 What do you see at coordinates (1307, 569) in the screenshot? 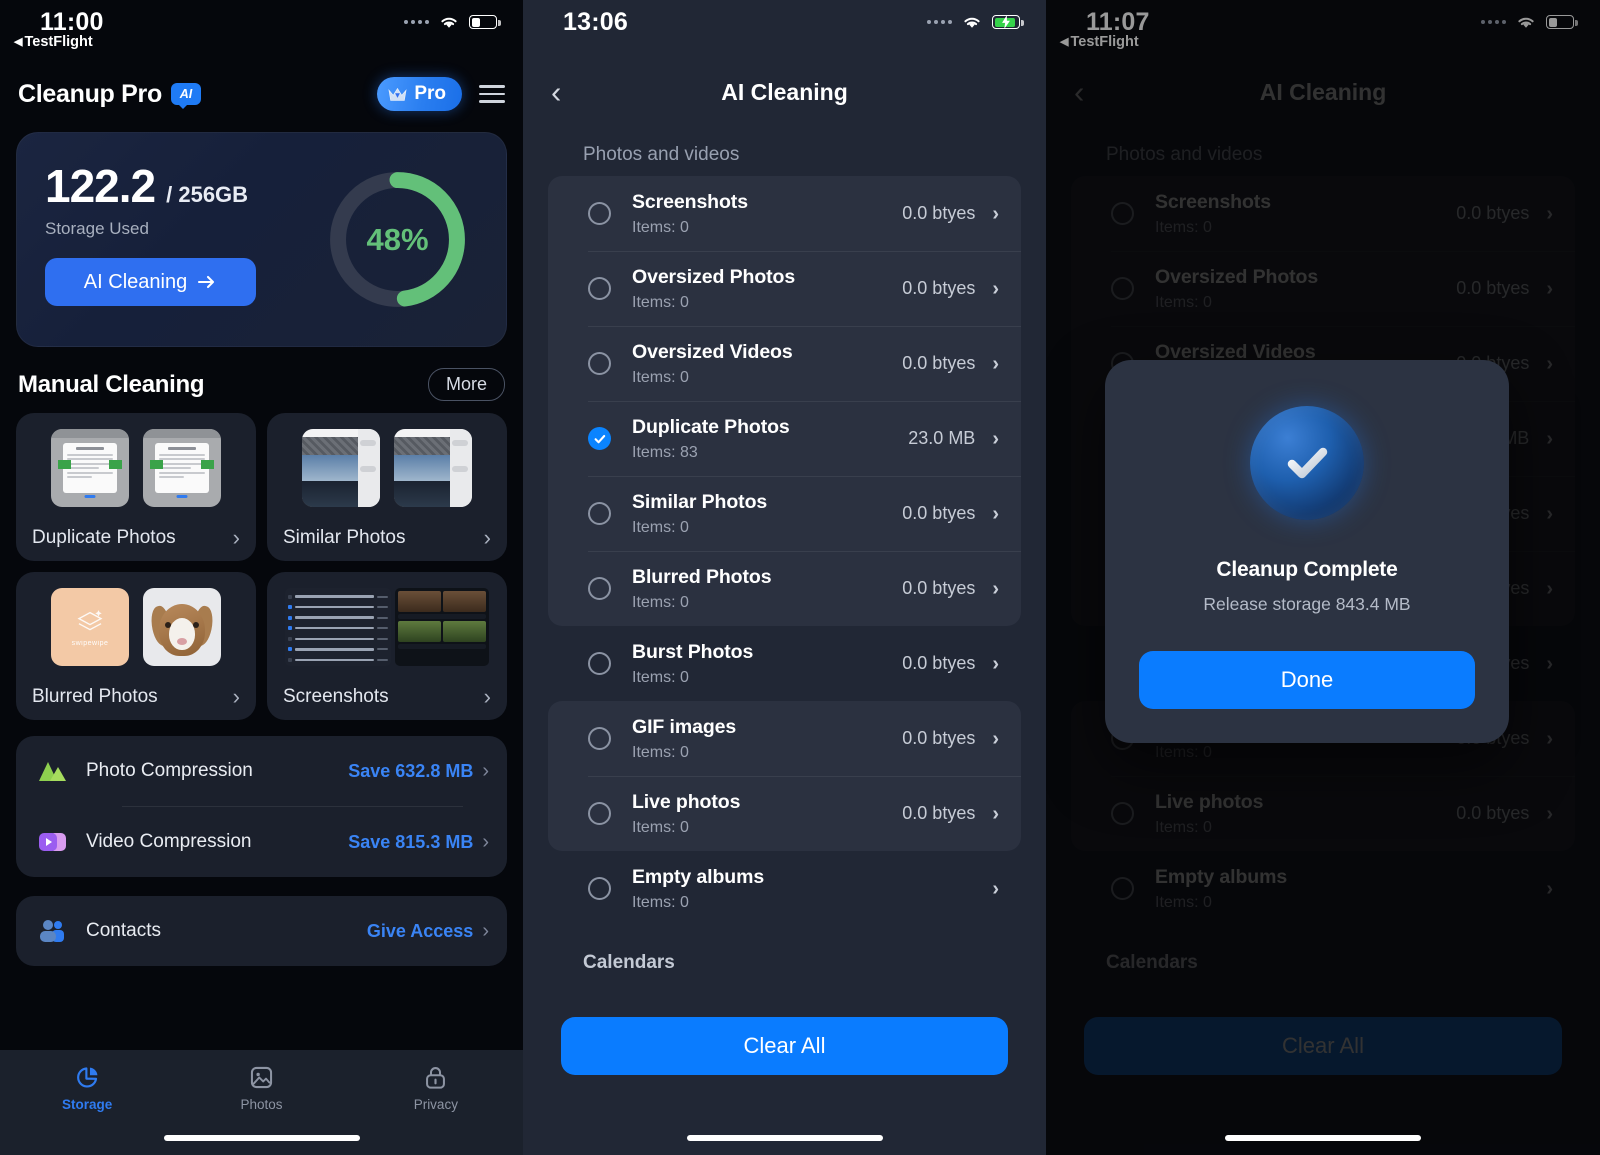
I see `dialog-title: Cleanup Complete` at bounding box center [1307, 569].